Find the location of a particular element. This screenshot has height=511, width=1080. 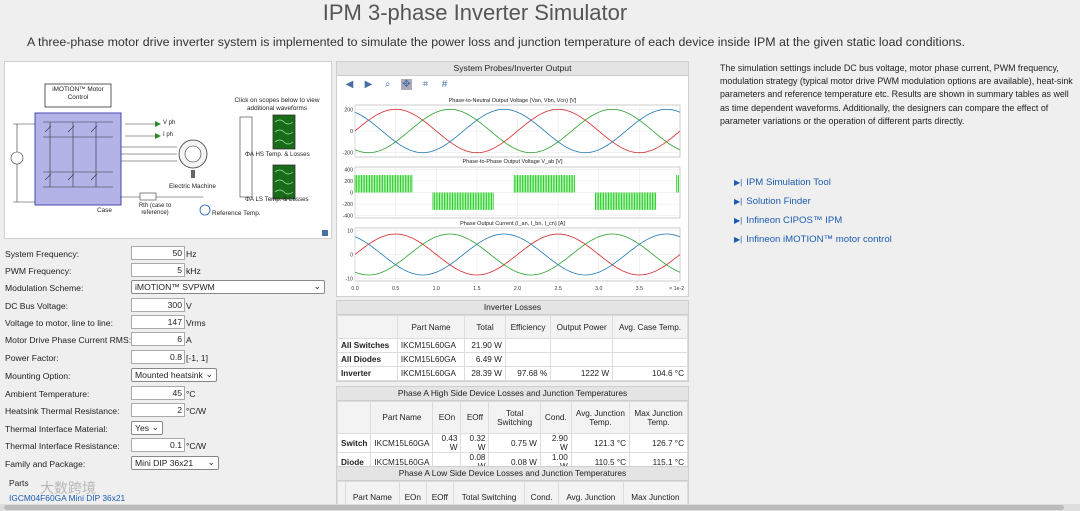

plot2-ytick: -200 is located at coordinates (348, 205).